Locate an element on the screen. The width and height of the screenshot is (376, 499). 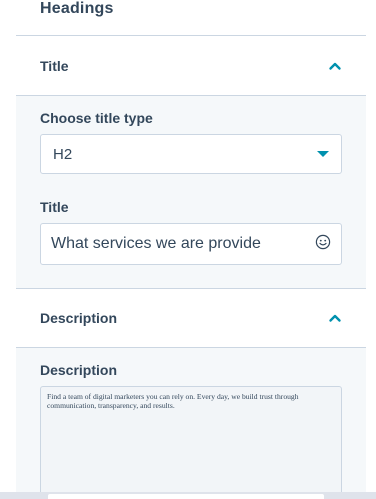
title-input-value: What services we are provide is located at coordinates (156, 243).